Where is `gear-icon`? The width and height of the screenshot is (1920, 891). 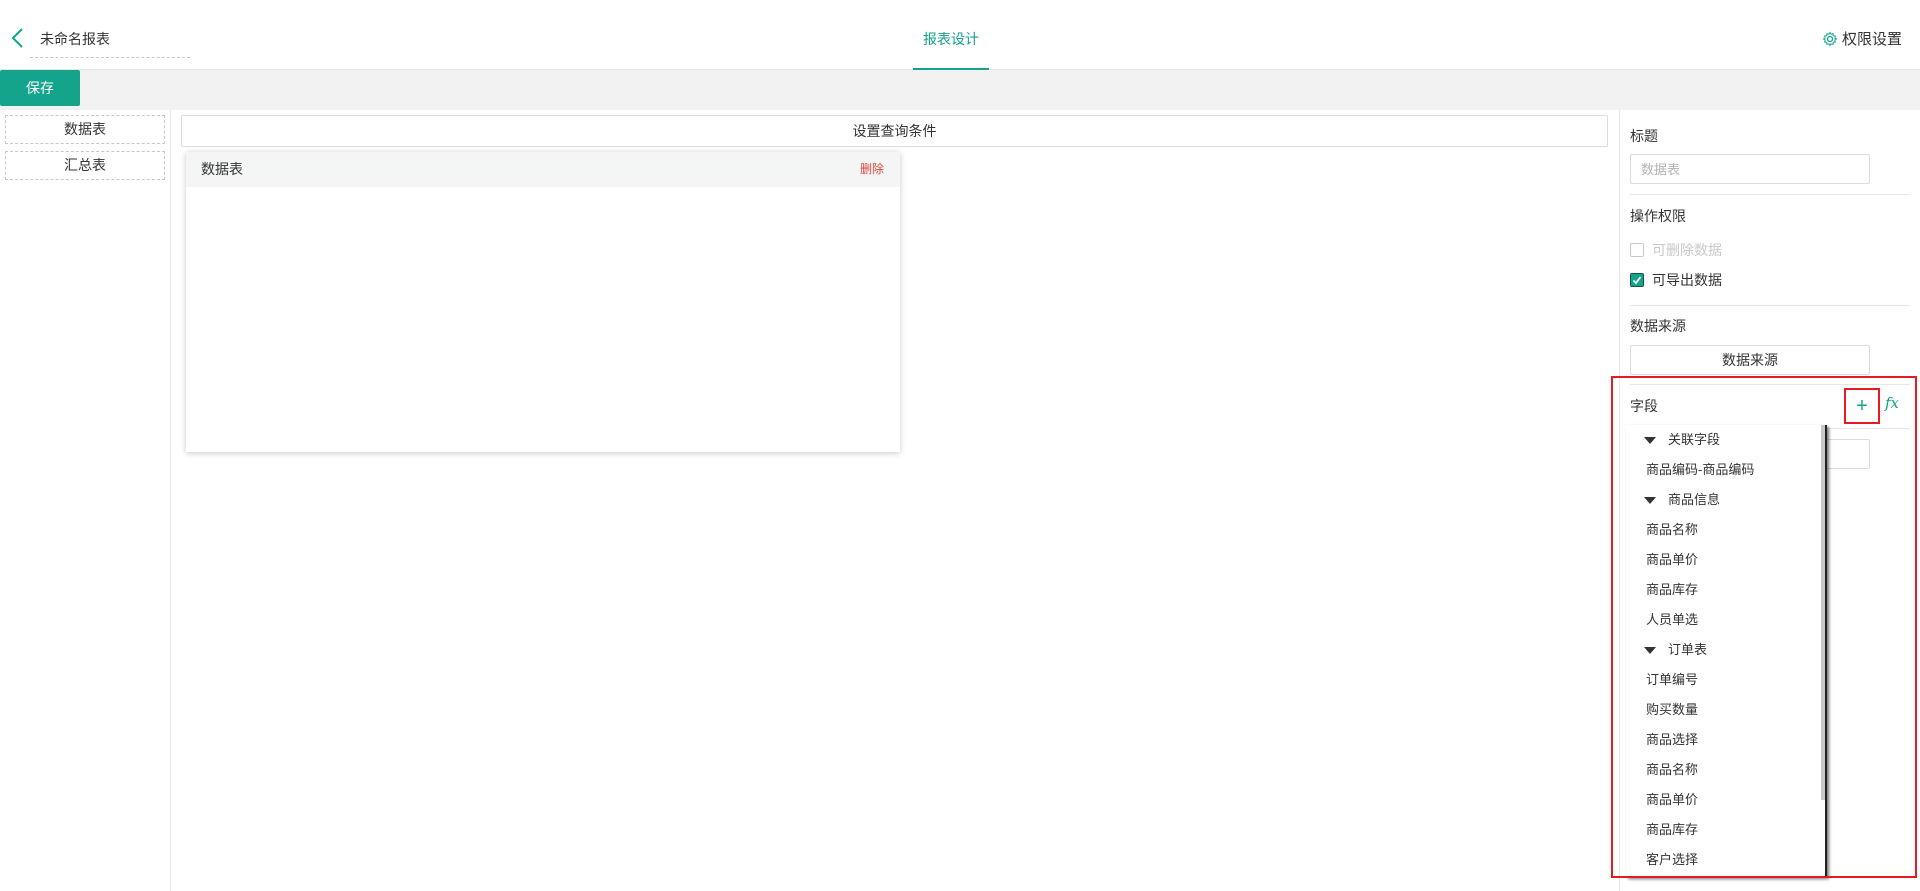
gear-icon is located at coordinates (1830, 38).